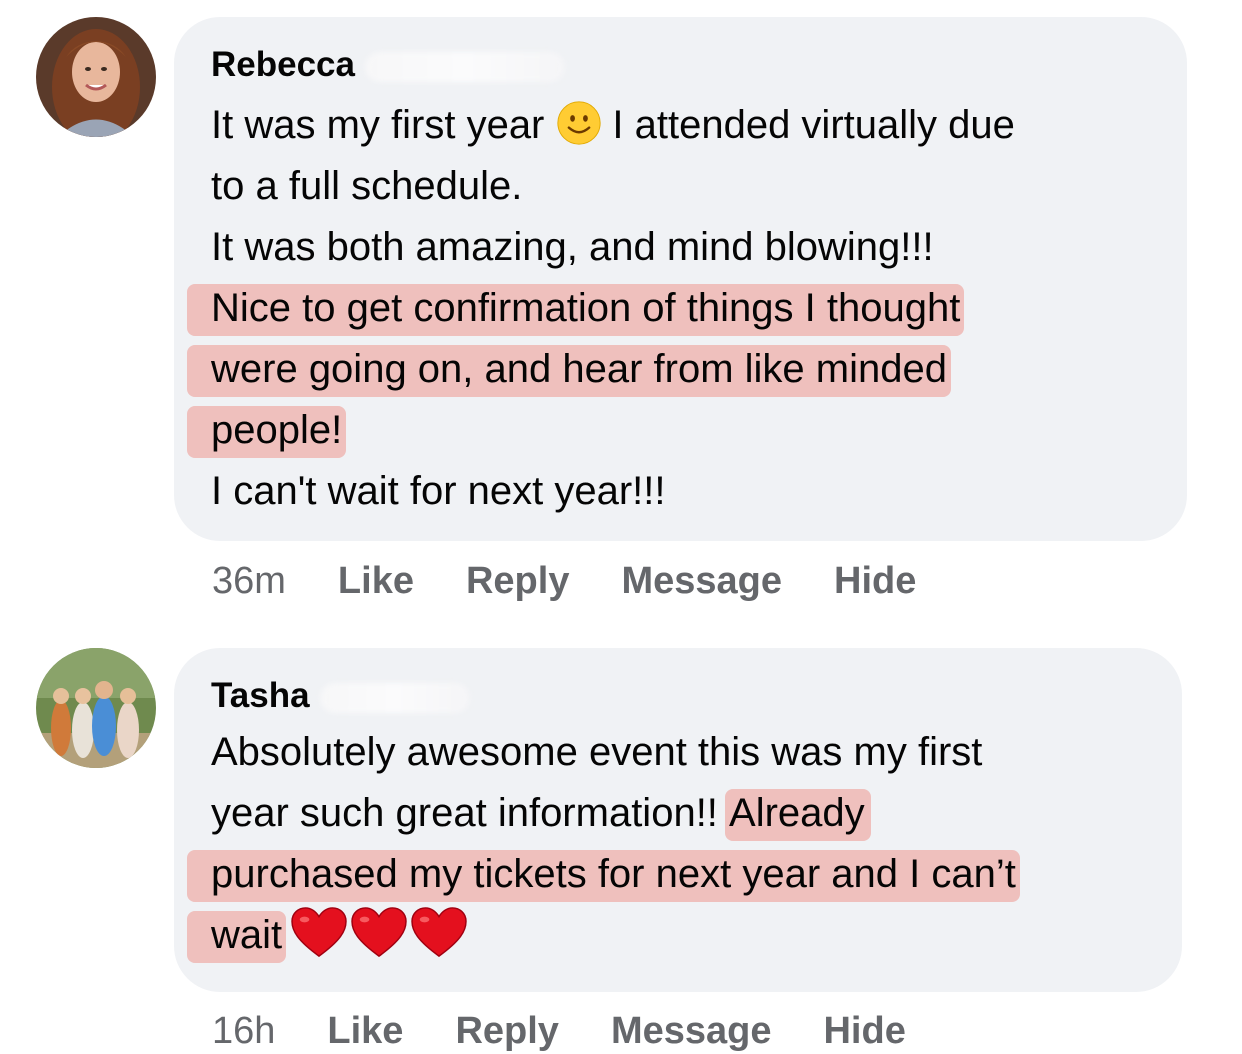 This screenshot has height=1054, width=1242. Describe the element at coordinates (579, 123) in the screenshot. I see `slightly-smiling-face-icon` at that location.